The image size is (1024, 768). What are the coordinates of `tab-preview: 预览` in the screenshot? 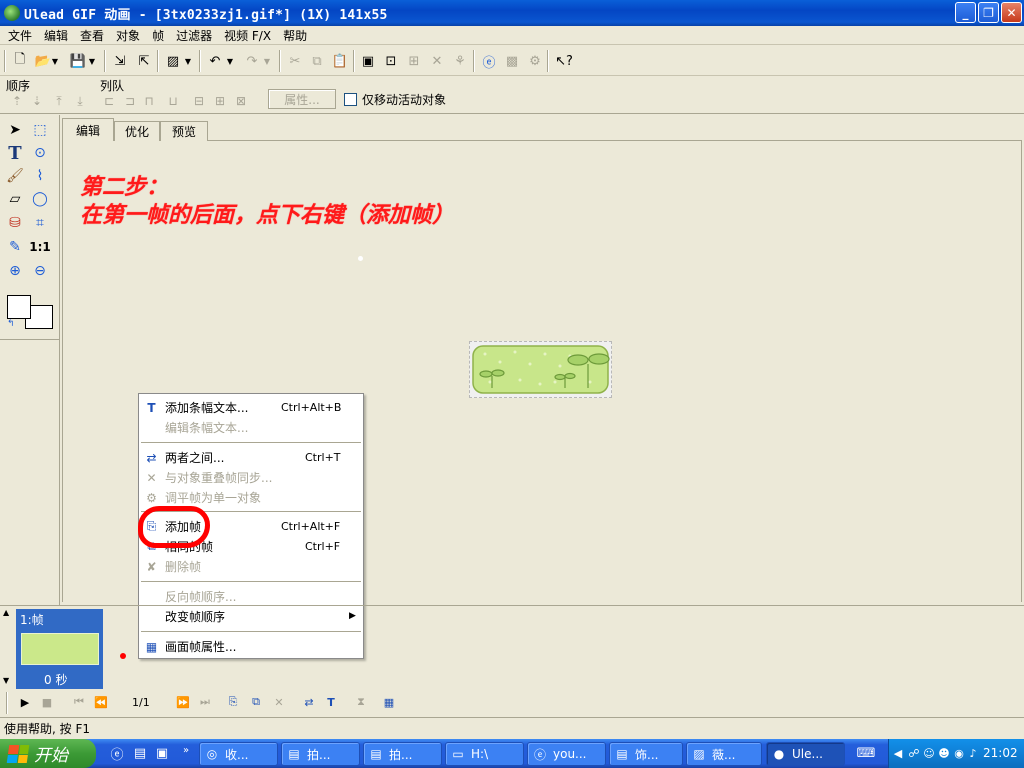 It's located at (184, 131).